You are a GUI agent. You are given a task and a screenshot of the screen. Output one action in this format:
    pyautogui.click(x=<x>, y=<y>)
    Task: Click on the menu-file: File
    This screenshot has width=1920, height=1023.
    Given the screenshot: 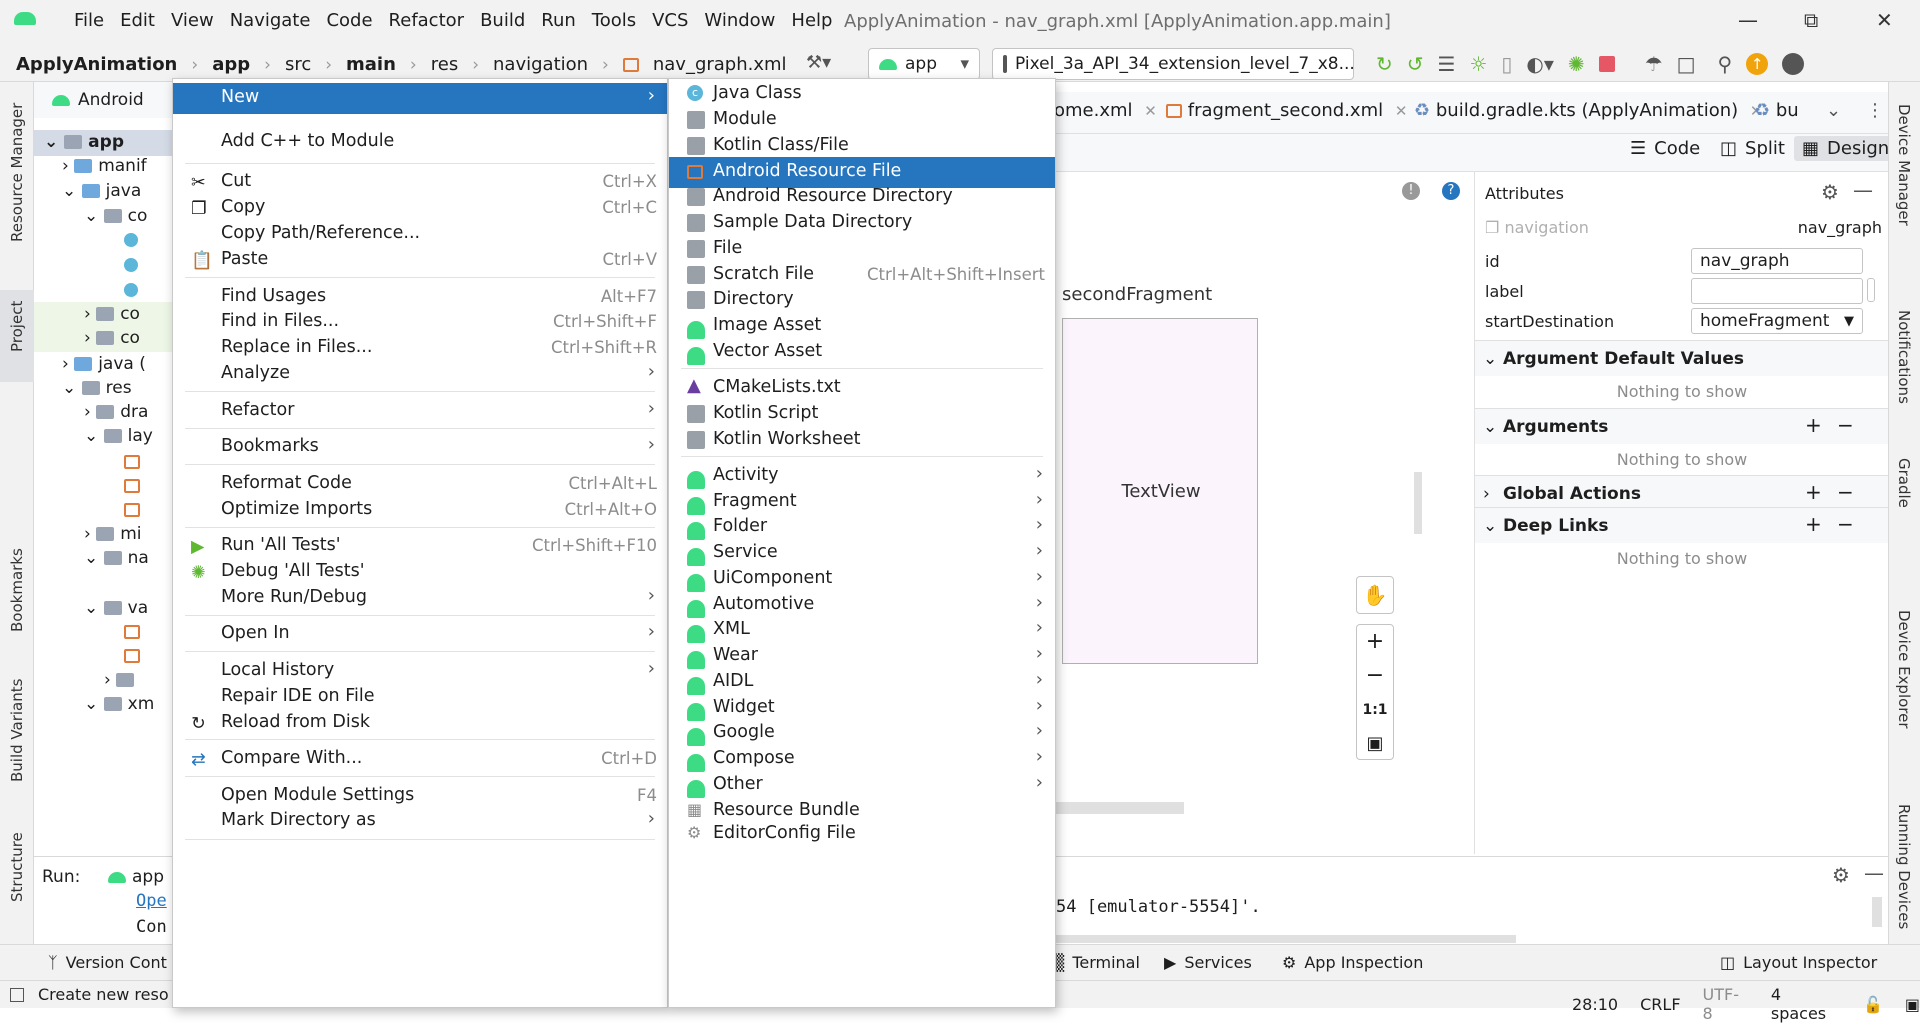 What is the action you would take?
    pyautogui.click(x=89, y=20)
    